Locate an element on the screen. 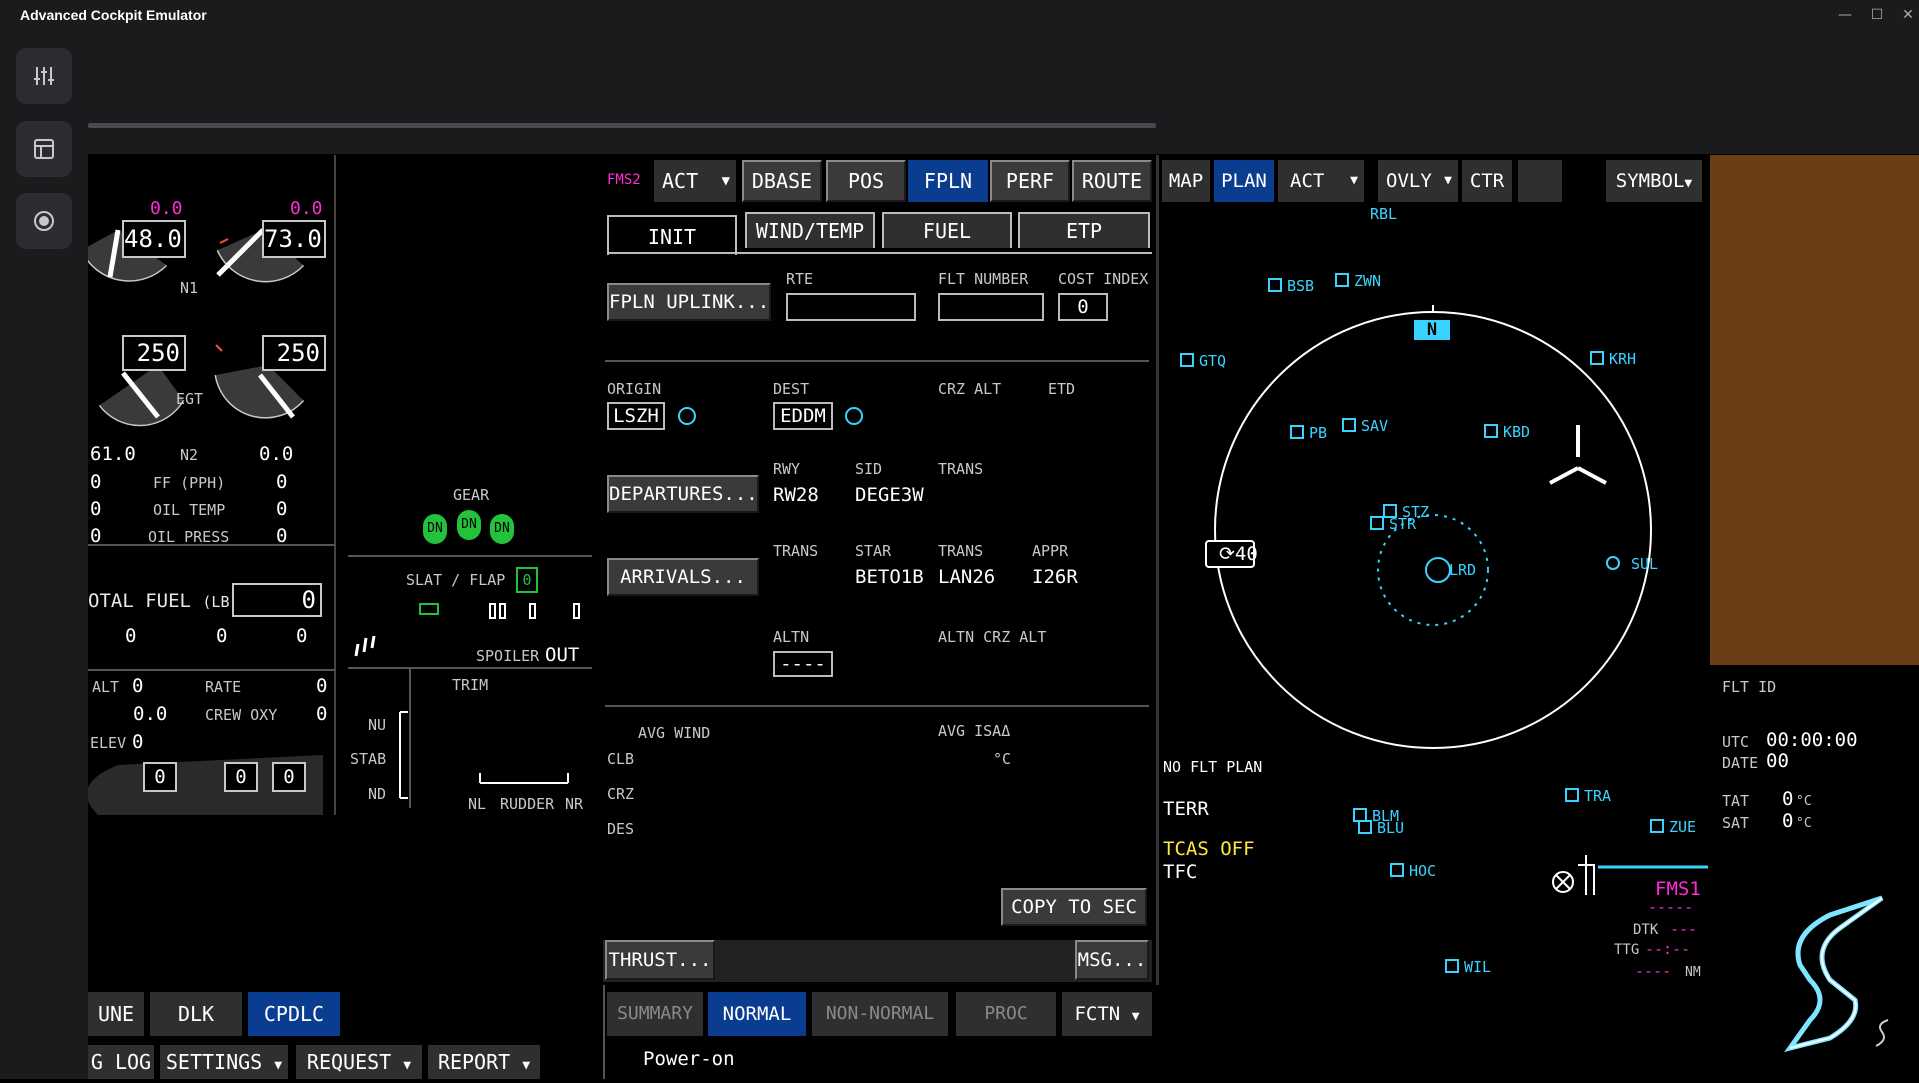 The width and height of the screenshot is (1919, 1083). report-menu: REPORT ▼ is located at coordinates (484, 1062).